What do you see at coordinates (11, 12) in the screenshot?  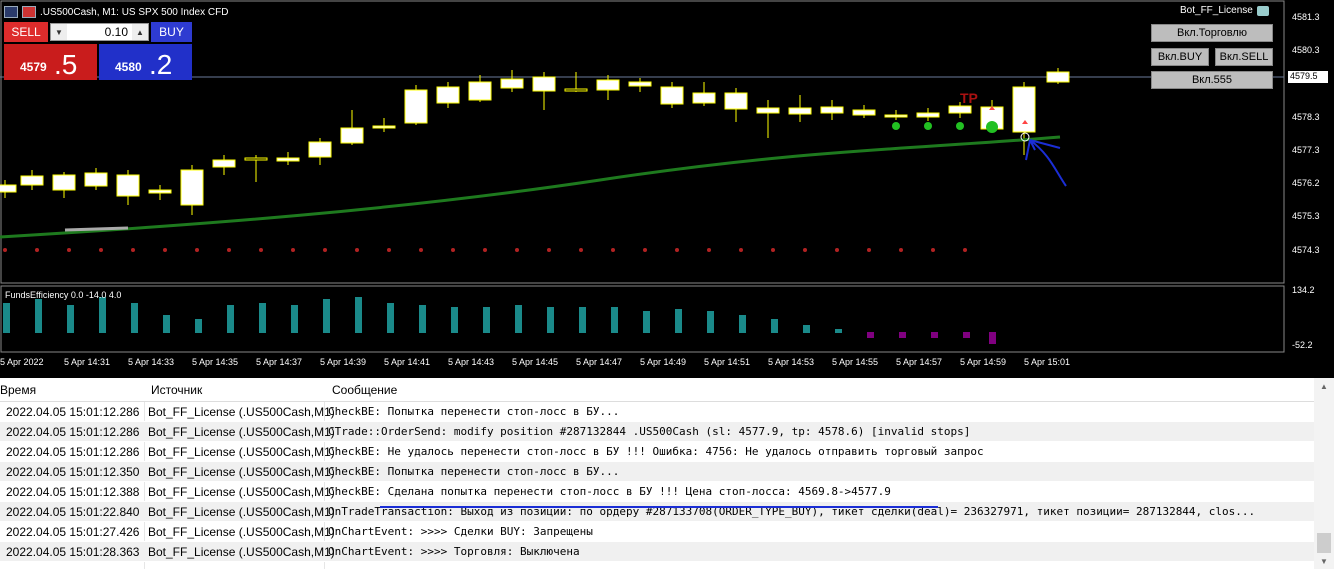 I see `chart-menu-icon` at bounding box center [11, 12].